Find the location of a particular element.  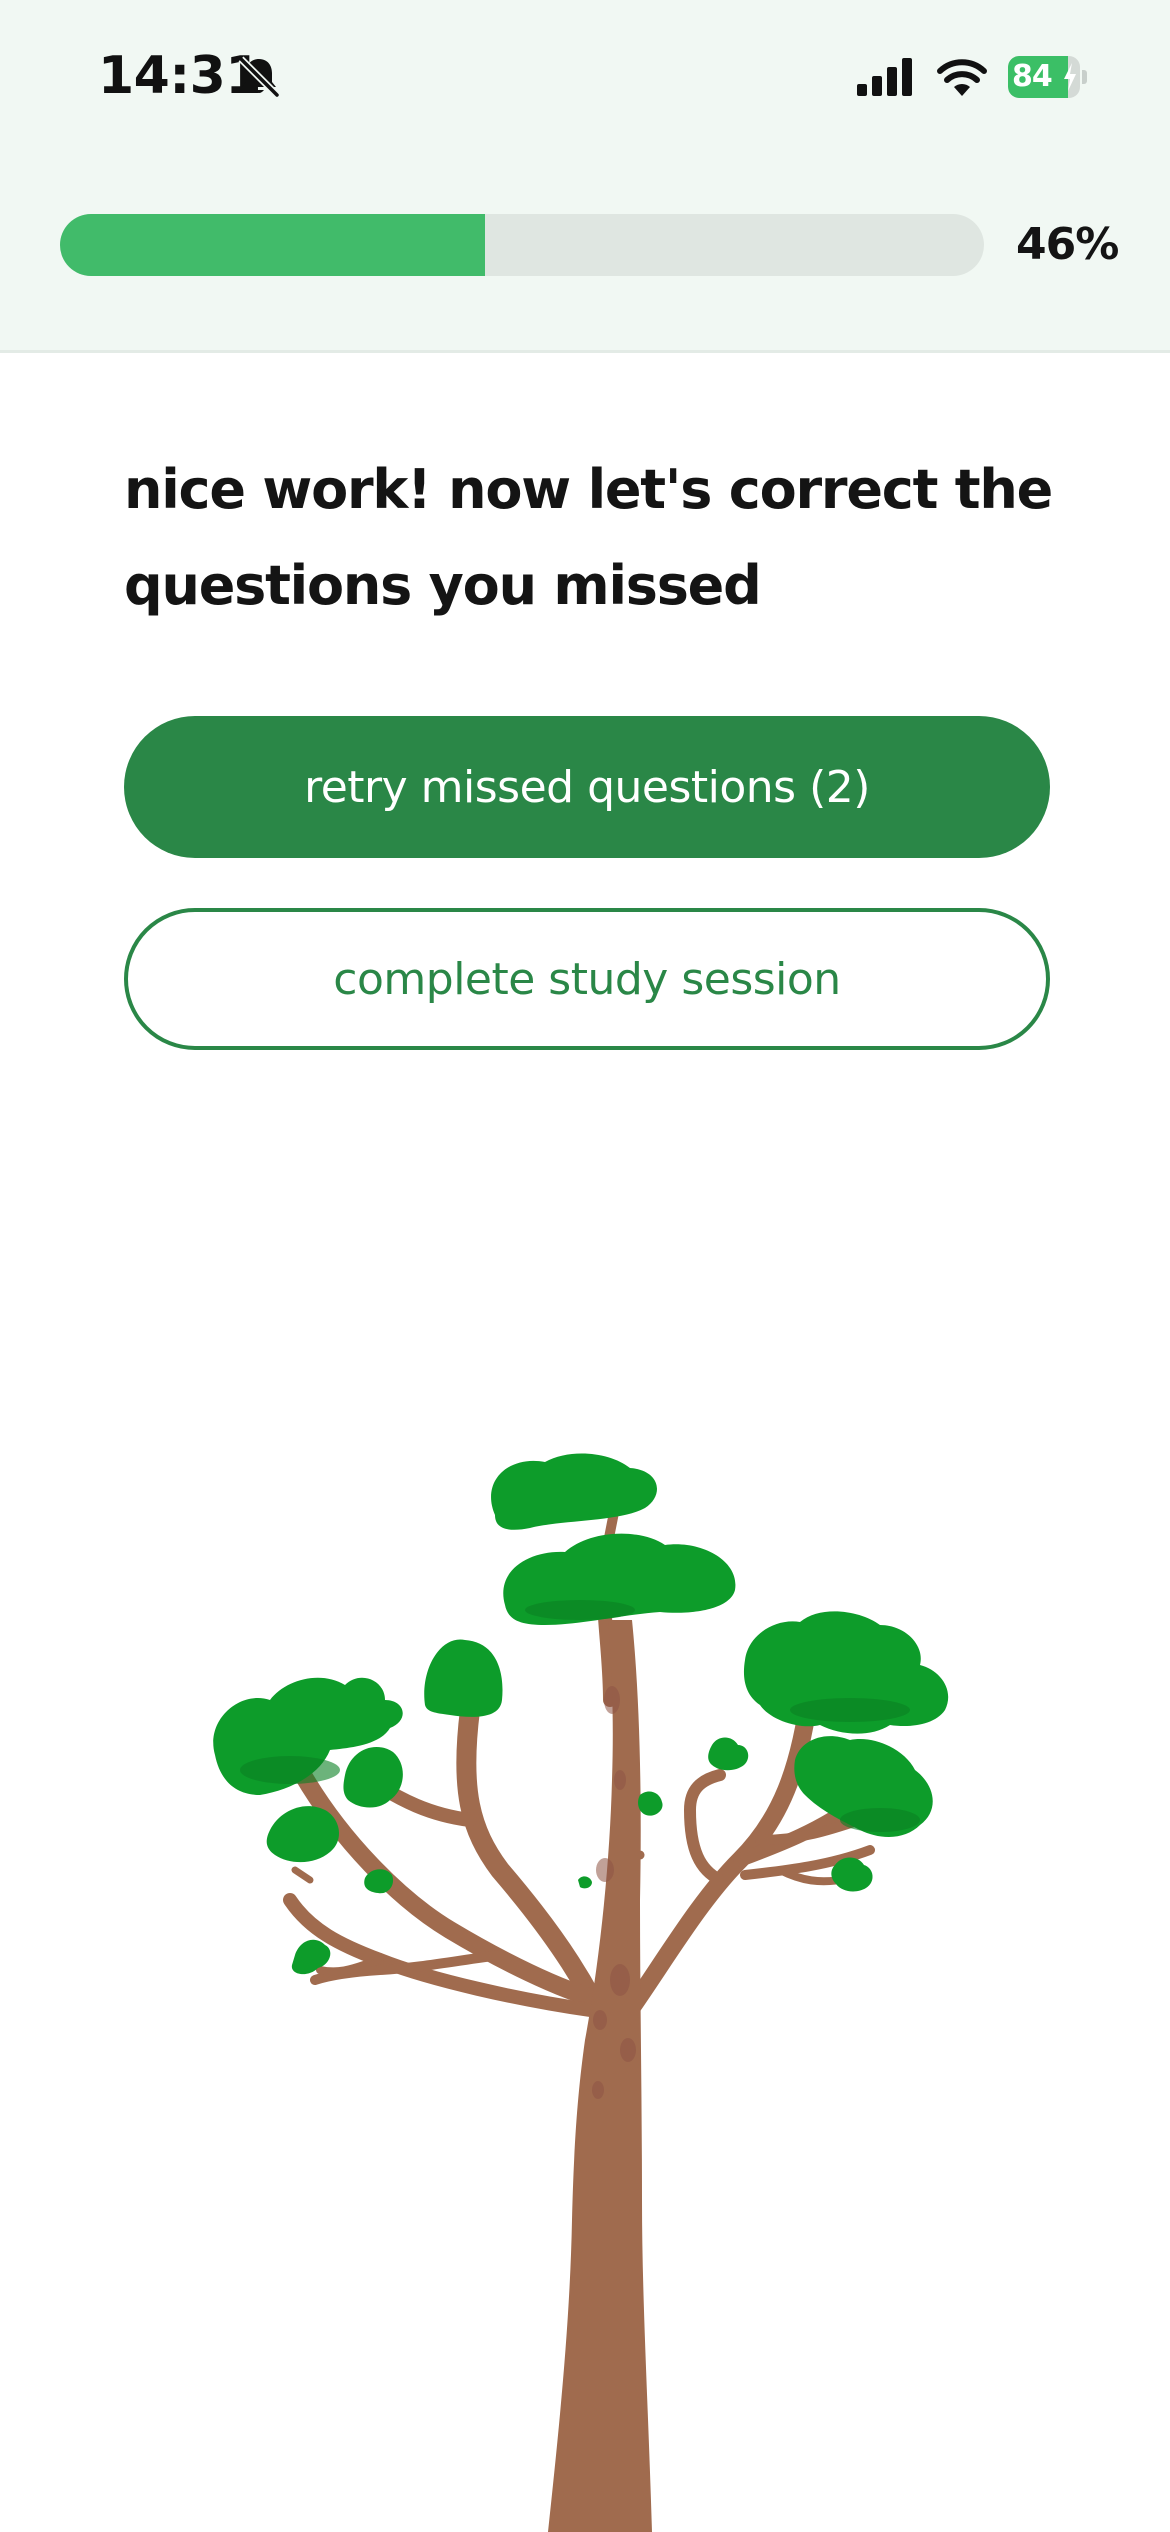

progress-percent-label: 46% is located at coordinates (1067, 244).